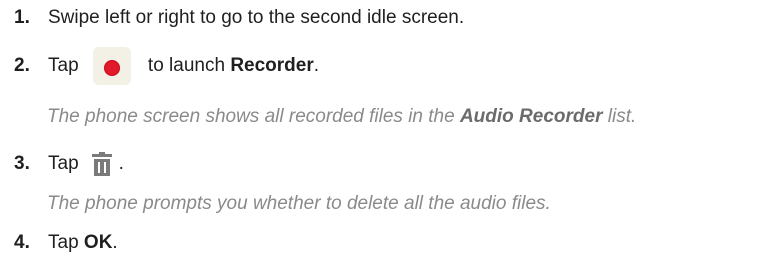 The width and height of the screenshot is (771, 260). What do you see at coordinates (22, 17) in the screenshot?
I see `step-number: 1.` at bounding box center [22, 17].